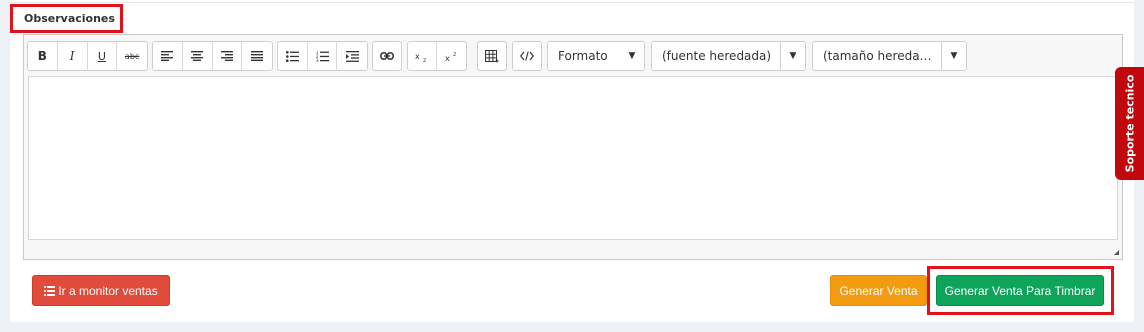 This screenshot has width=1144, height=332. I want to click on bold-button: B, so click(43, 56).